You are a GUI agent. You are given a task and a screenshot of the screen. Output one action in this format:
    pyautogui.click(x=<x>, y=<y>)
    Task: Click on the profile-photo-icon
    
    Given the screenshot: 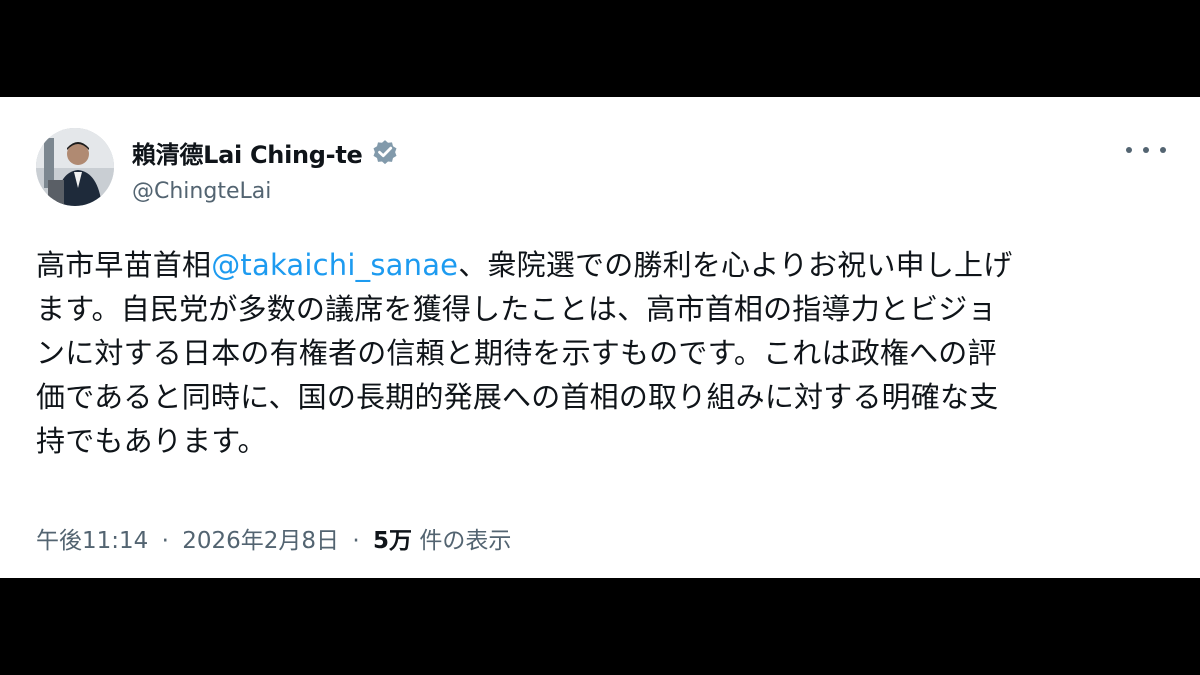 What is the action you would take?
    pyautogui.click(x=75, y=167)
    